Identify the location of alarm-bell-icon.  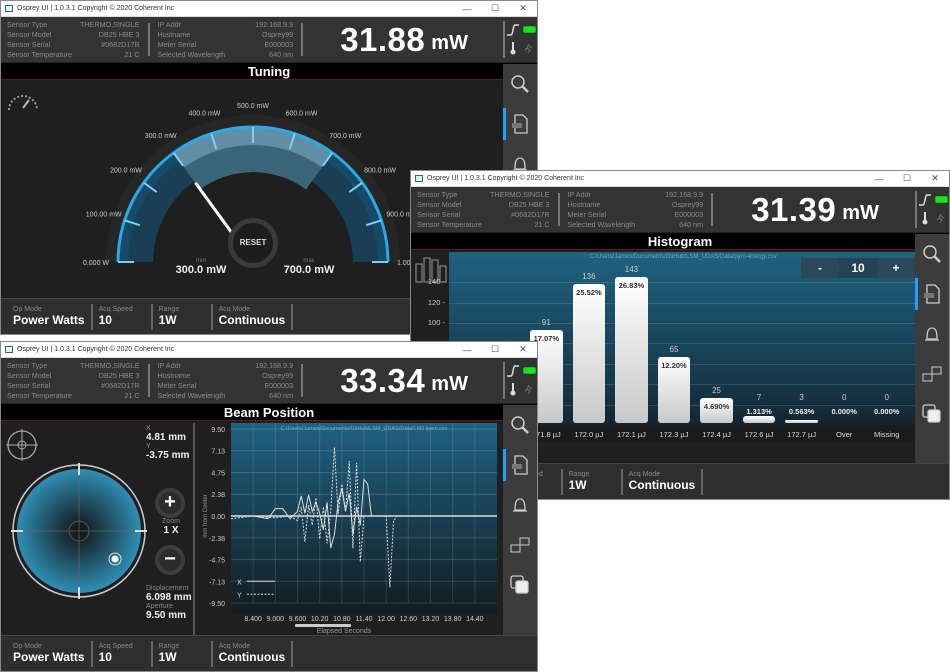
(520, 505).